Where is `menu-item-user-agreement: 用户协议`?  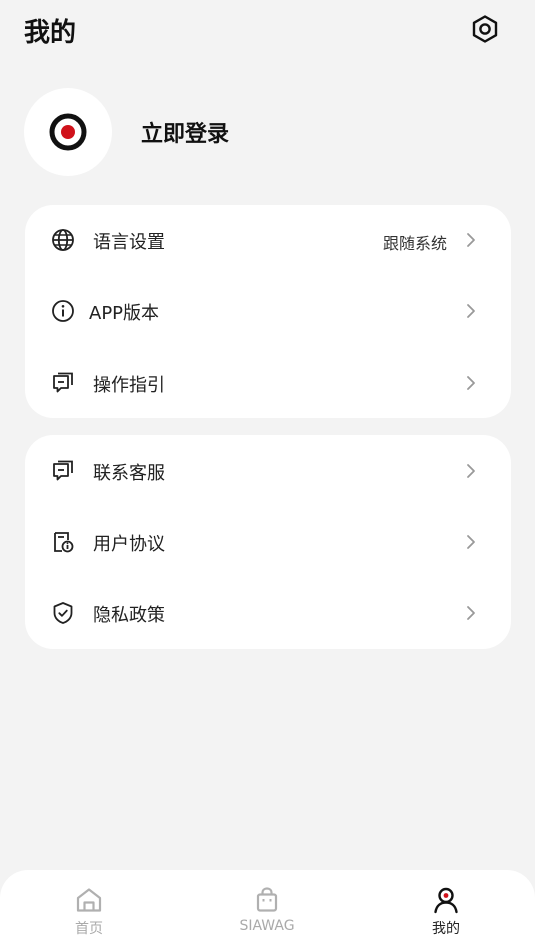 menu-item-user-agreement: 用户协议 is located at coordinates (268, 542).